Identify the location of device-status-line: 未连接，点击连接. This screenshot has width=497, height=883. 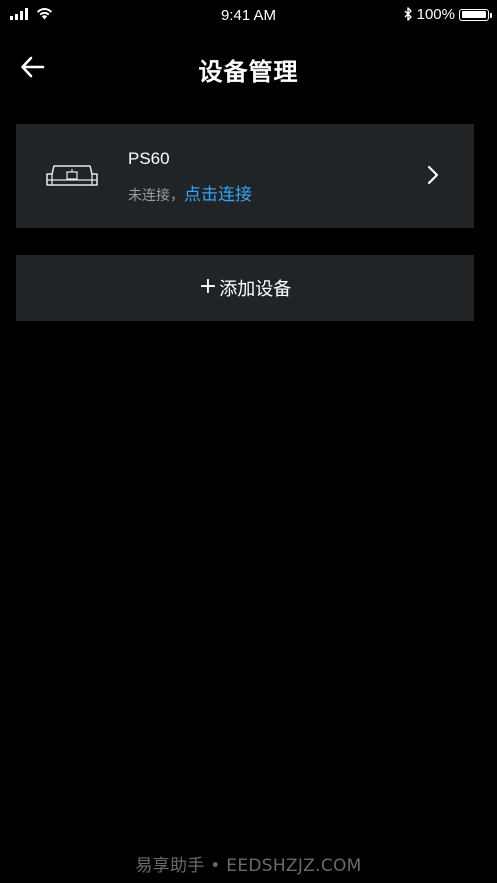
(190, 192).